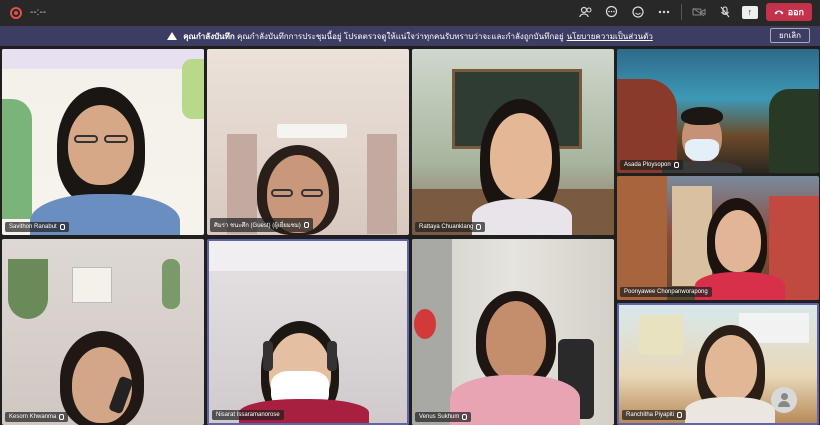 This screenshot has width=820, height=425. What do you see at coordinates (789, 35) in the screenshot?
I see `dismiss-button: ยกเลิก` at bounding box center [789, 35].